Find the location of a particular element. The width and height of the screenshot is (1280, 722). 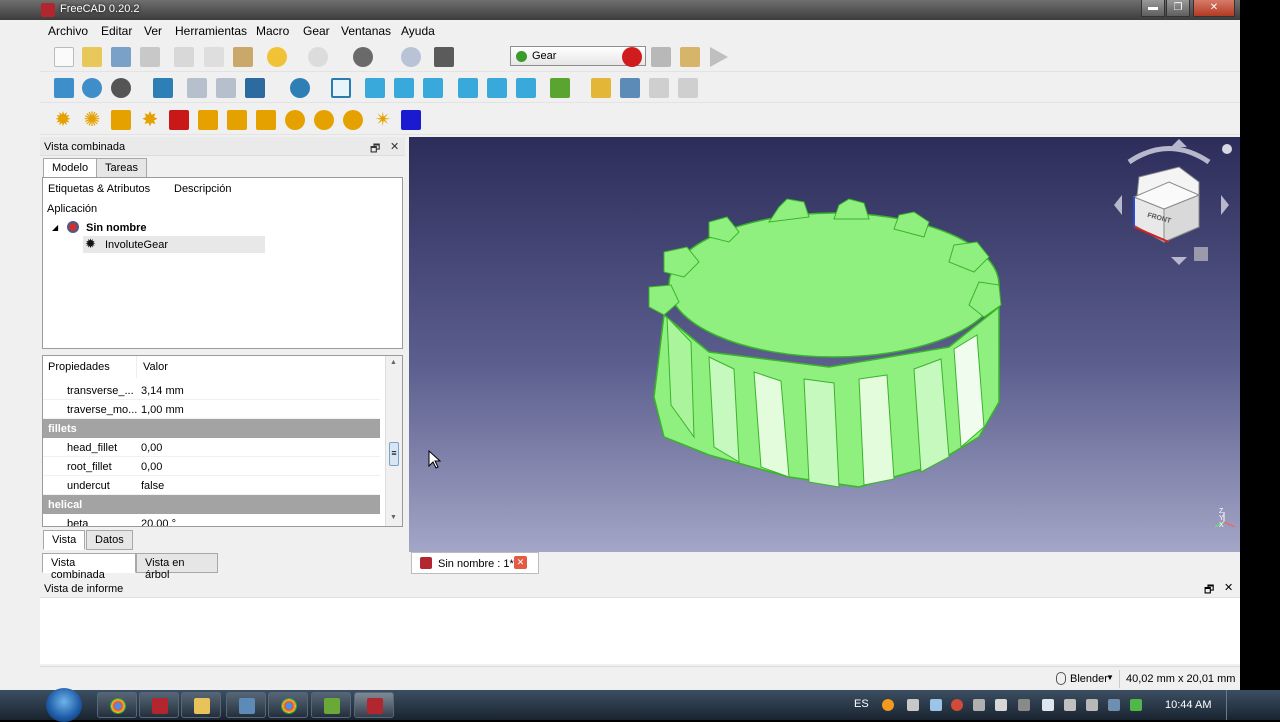

bounding-box-icon is located at coordinates (163, 88).